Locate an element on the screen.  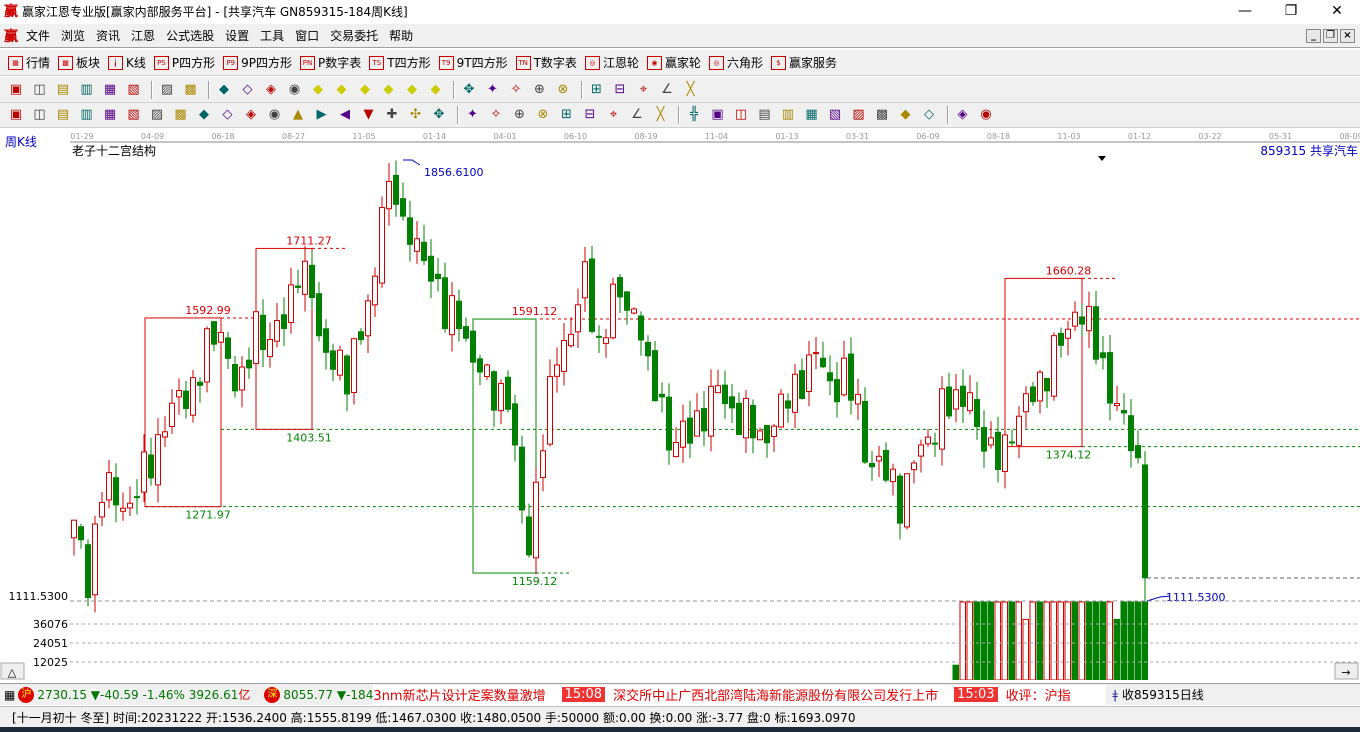
toolbar-button: P9 9P四方形 is located at coordinates (257, 62).